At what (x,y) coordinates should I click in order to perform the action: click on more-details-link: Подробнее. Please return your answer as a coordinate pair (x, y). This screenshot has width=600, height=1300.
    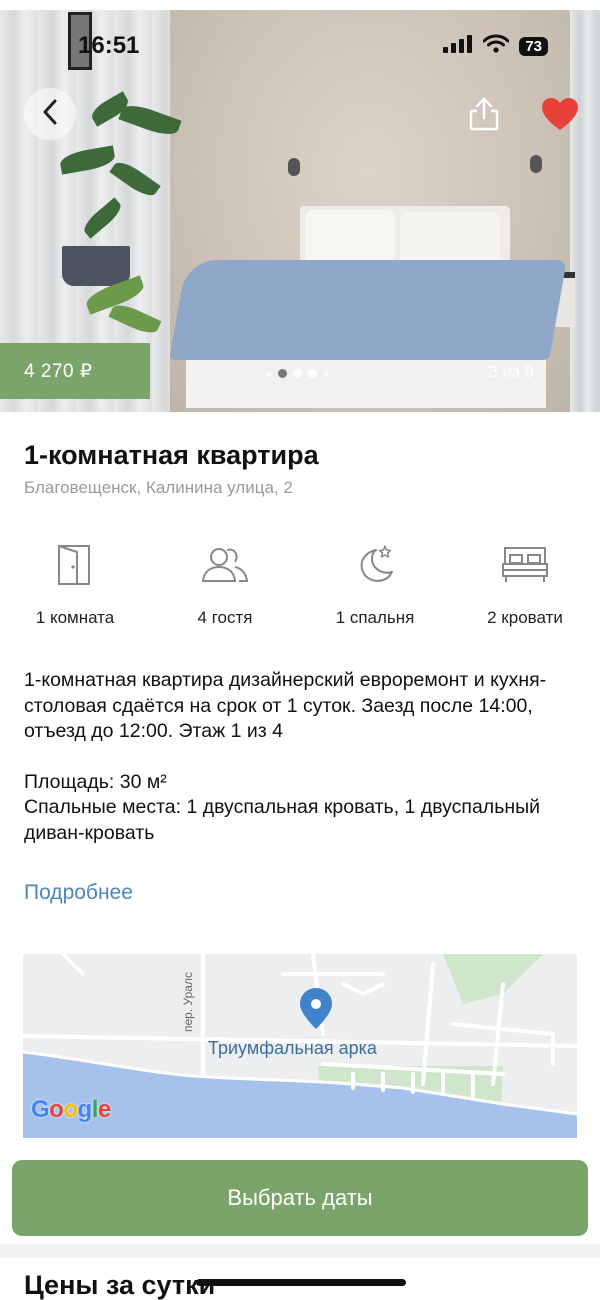
    Looking at the image, I should click on (78, 893).